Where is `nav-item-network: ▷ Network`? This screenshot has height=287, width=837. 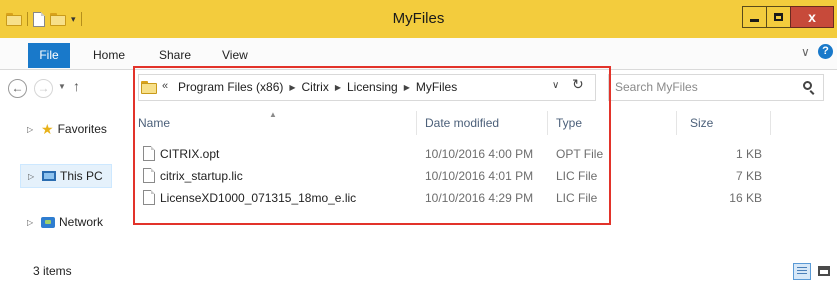 nav-item-network: ▷ Network is located at coordinates (65, 222).